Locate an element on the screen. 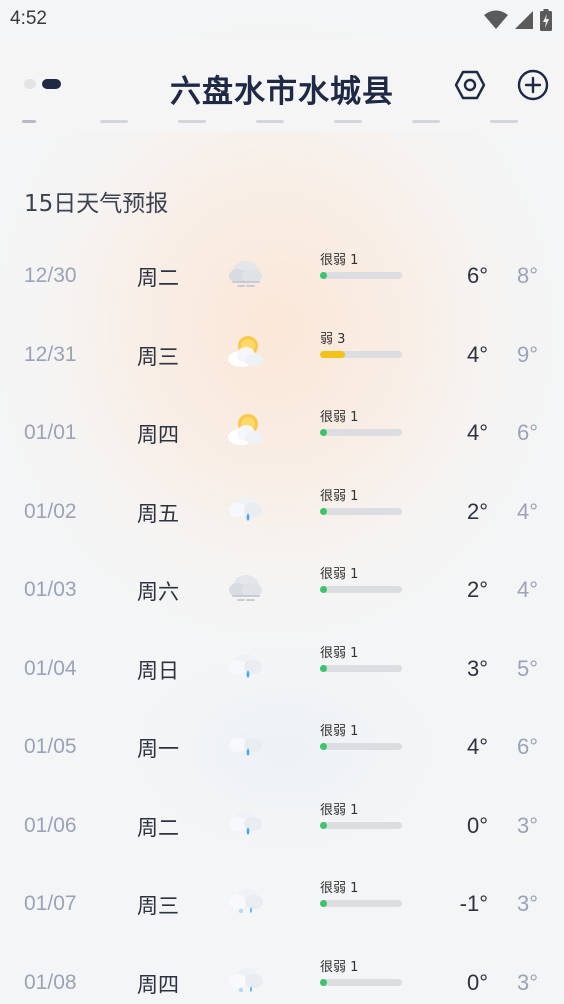 This screenshot has width=564, height=1004. forecast-row: 01/08 周四 很弱 1 0° 3° is located at coordinates (282, 975).